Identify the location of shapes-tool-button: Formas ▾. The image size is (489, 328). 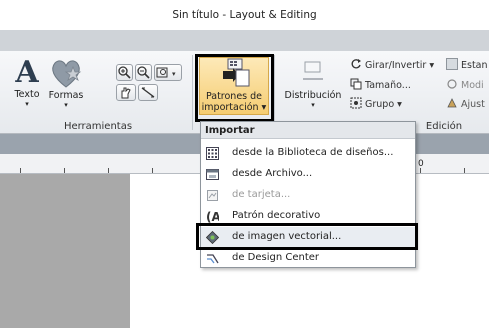
(66, 83).